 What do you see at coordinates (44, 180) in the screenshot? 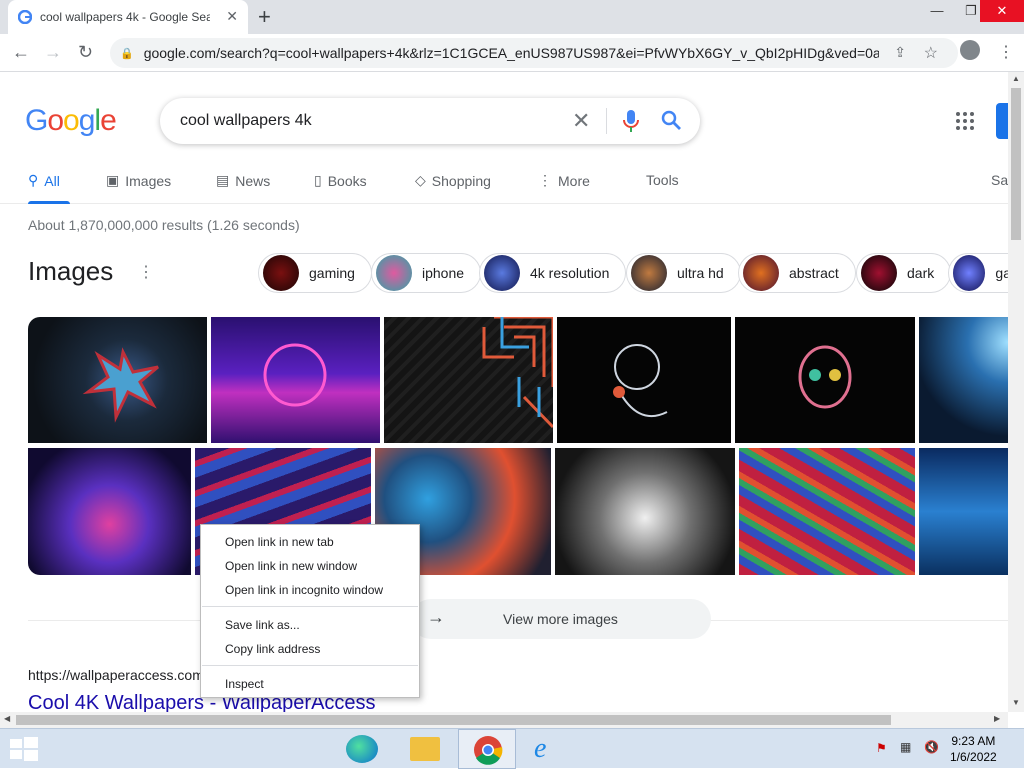
I see `tab-all: ⚲ All` at bounding box center [44, 180].